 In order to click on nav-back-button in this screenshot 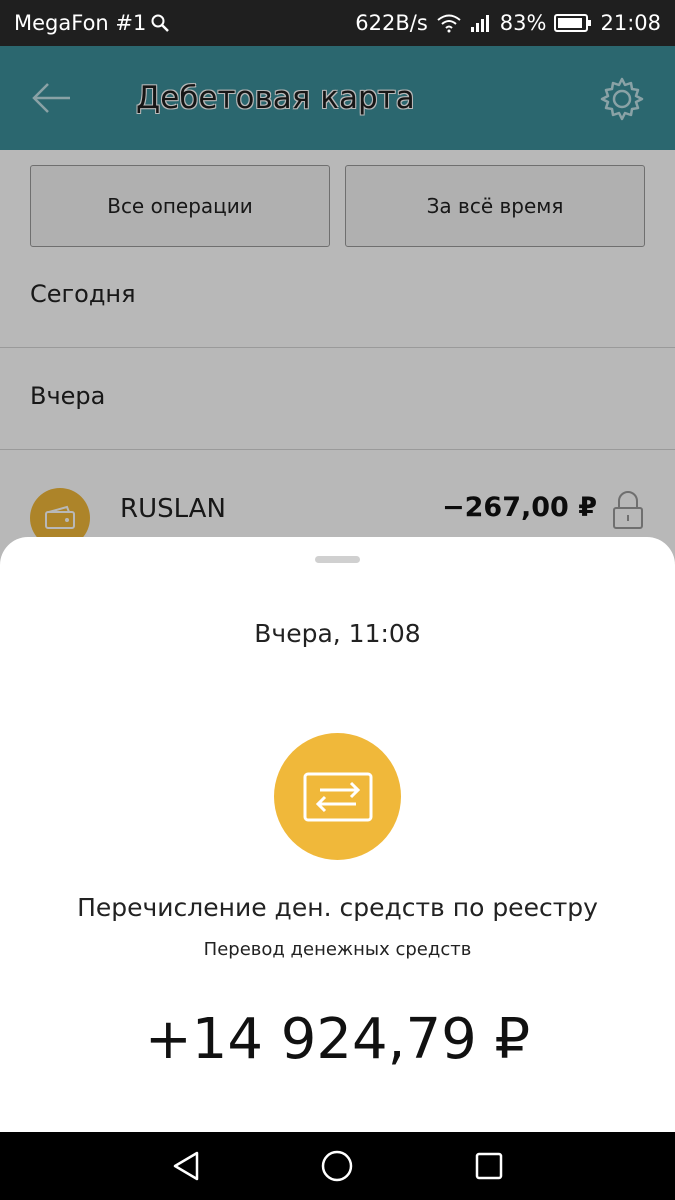, I will do `click(186, 1166)`.